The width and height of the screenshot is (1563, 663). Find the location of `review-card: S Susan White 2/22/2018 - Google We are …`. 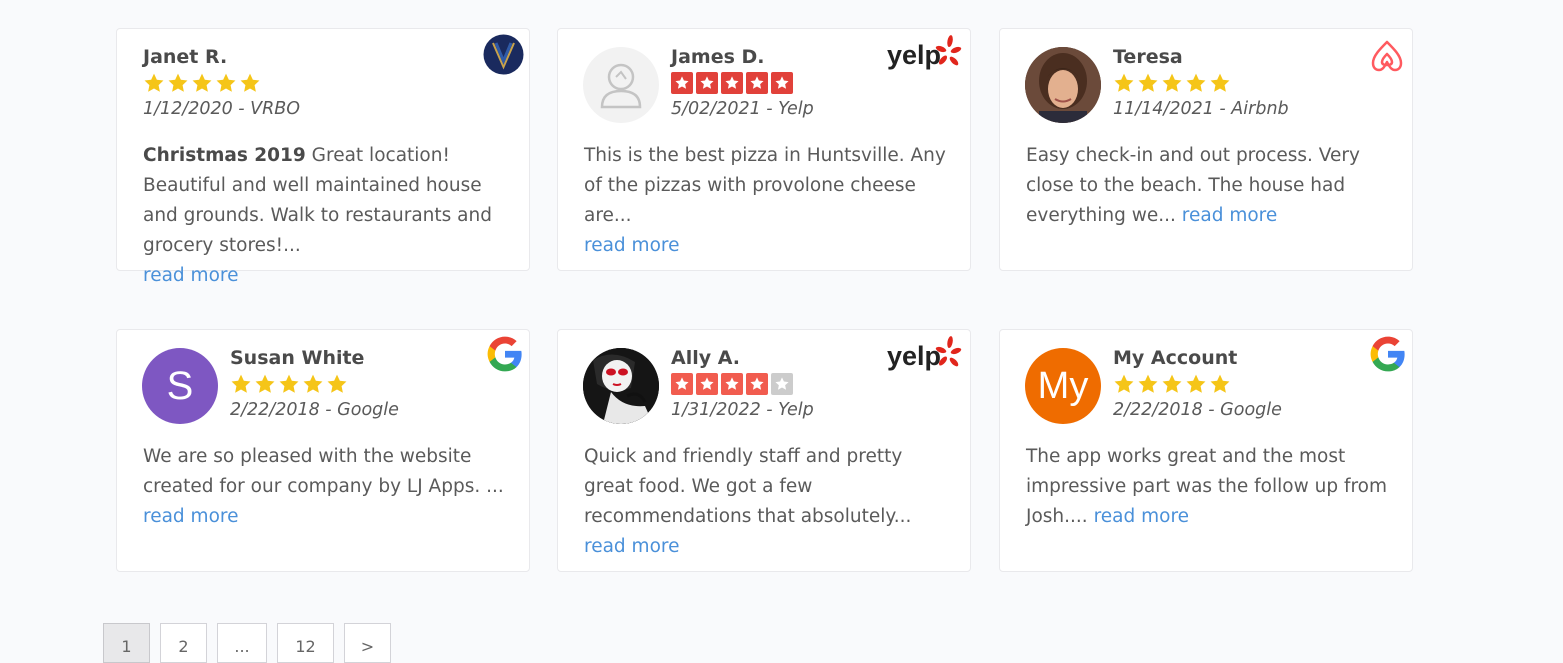

review-card: S Susan White 2/22/2018 - Google We are … is located at coordinates (323, 450).